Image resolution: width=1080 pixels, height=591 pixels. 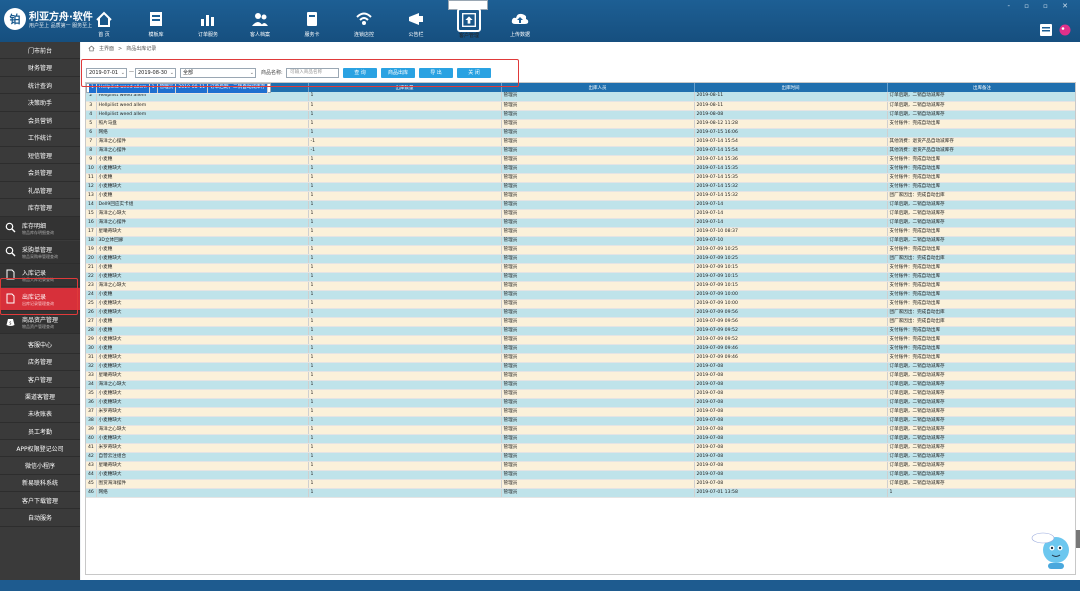 I want to click on sidebar-item-1: 门市前台, so click(x=40, y=50).